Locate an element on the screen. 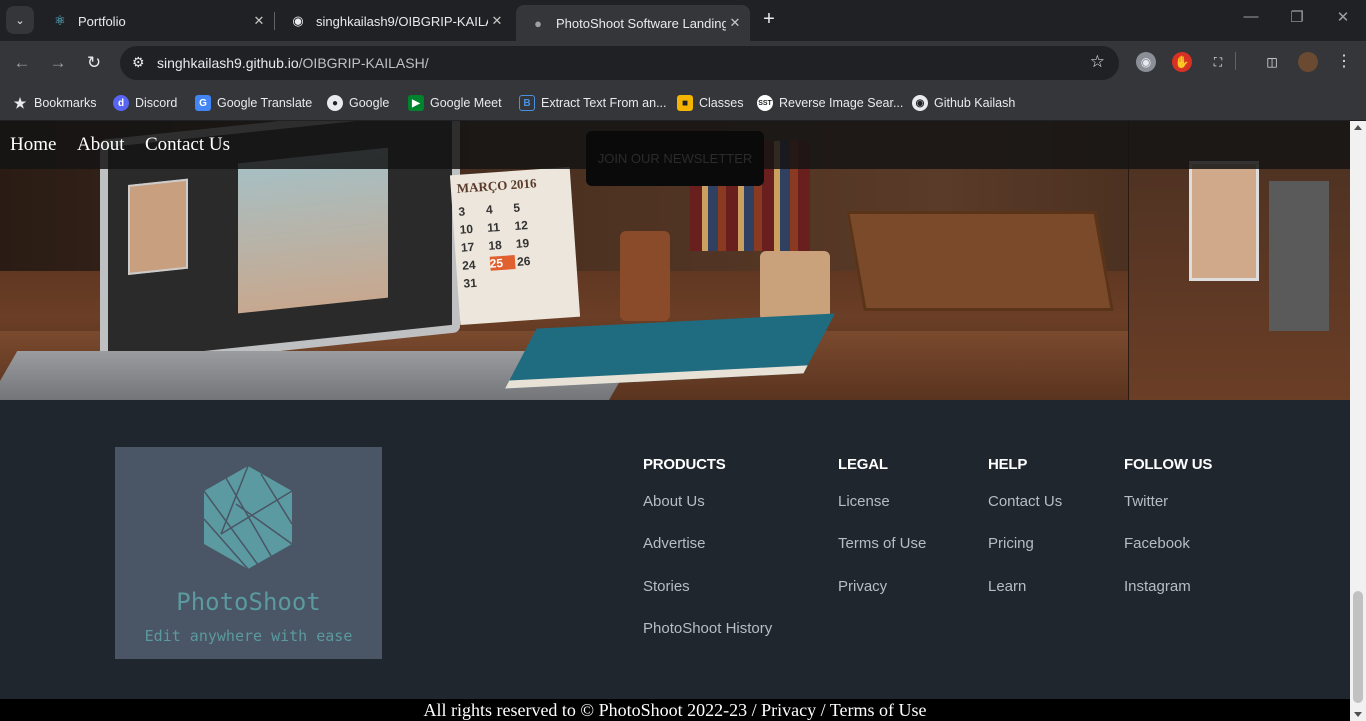 This screenshot has width=1366, height=721. footer-link-twitter: Twitter is located at coordinates (1168, 512).